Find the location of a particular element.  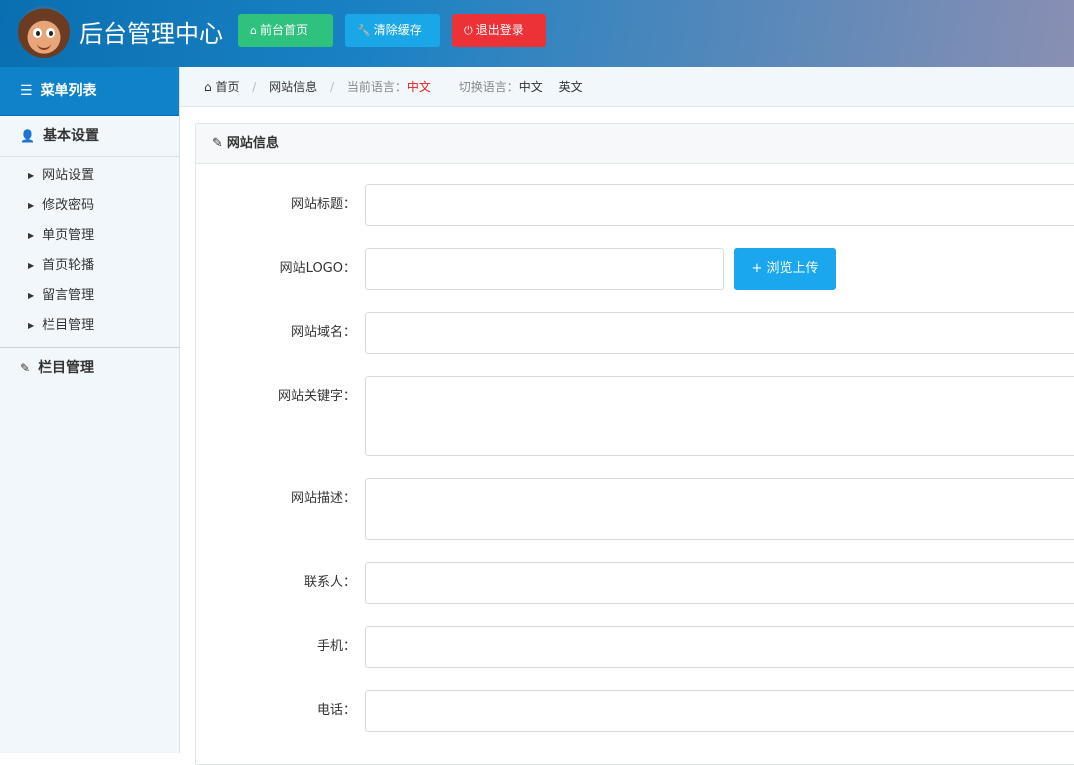

logo-label: 网站LOGO： is located at coordinates (317, 268).